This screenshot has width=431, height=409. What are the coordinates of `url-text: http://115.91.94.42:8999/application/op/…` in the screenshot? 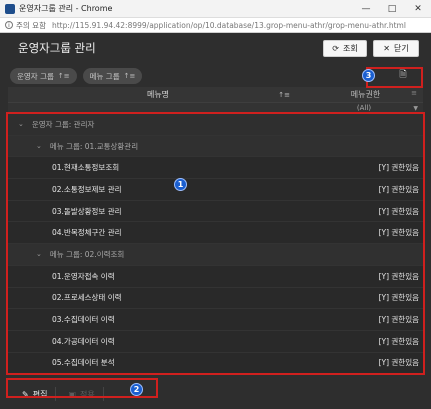 It's located at (229, 25).